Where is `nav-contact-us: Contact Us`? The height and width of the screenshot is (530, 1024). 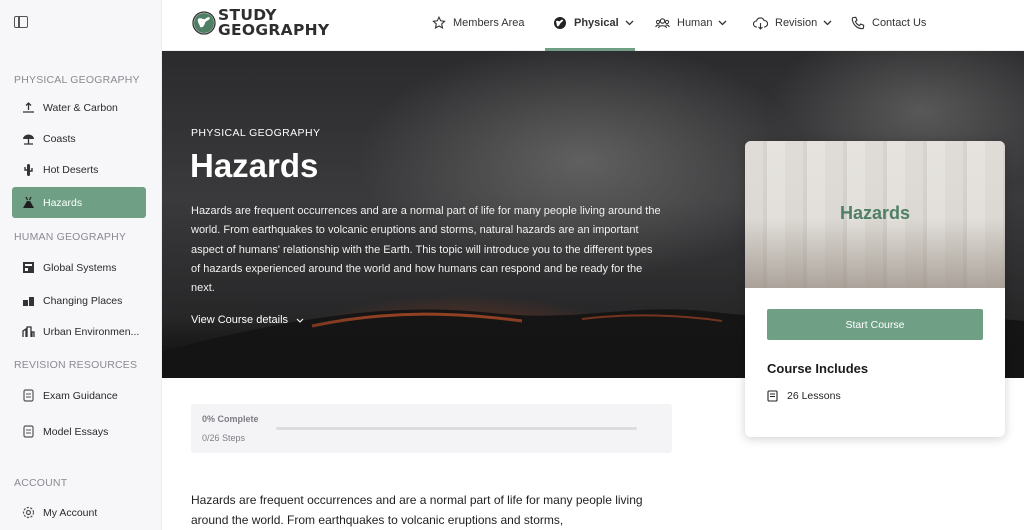
nav-contact-us: Contact Us is located at coordinates (888, 23).